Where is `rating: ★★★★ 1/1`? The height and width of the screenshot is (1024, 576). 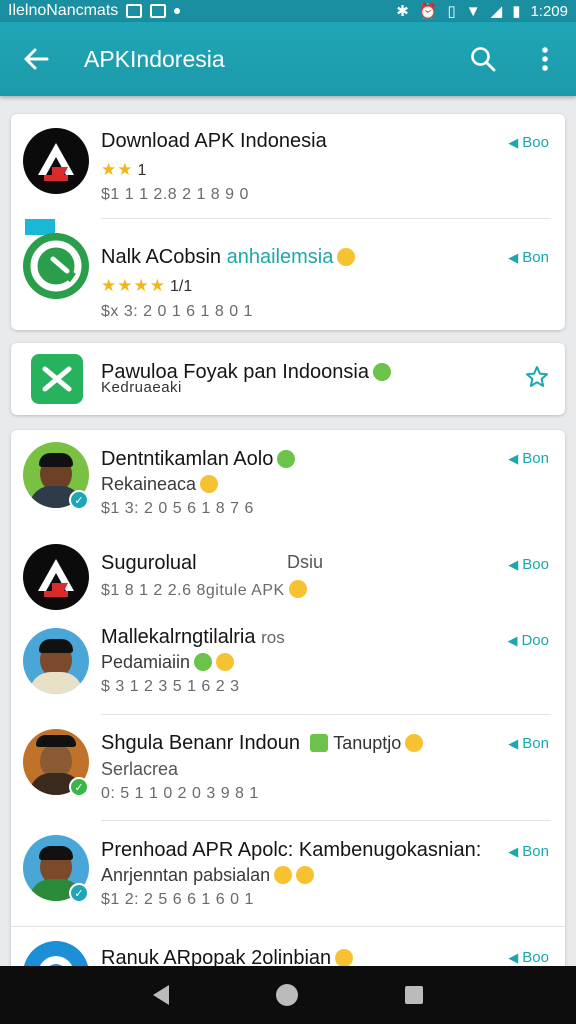
rating: ★★★★ 1/1 is located at coordinates (146, 285).